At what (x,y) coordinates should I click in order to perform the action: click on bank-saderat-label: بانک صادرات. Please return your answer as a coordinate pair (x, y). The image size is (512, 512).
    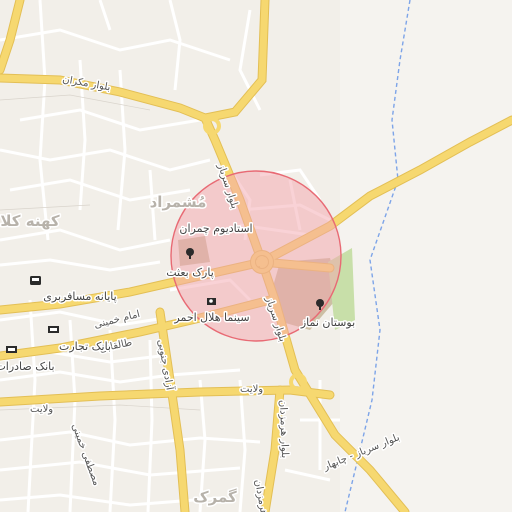
    Looking at the image, I should click on (27, 366).